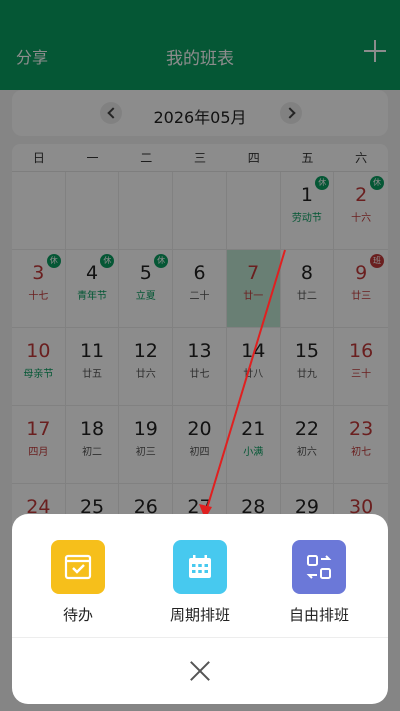  What do you see at coordinates (77, 615) in the screenshot?
I see `todo-label: 待办` at bounding box center [77, 615].